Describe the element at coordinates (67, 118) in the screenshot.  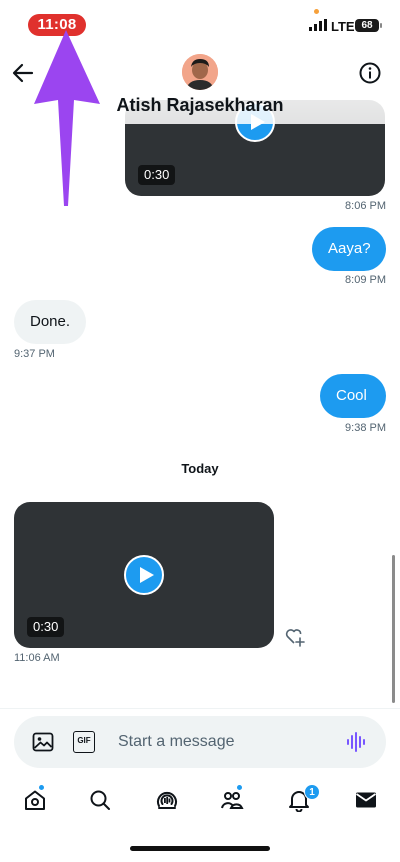
I see `annotation-arrow` at that location.